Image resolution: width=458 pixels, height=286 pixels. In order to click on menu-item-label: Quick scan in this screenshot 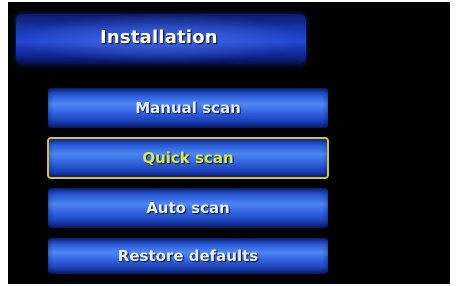, I will do `click(188, 158)`.